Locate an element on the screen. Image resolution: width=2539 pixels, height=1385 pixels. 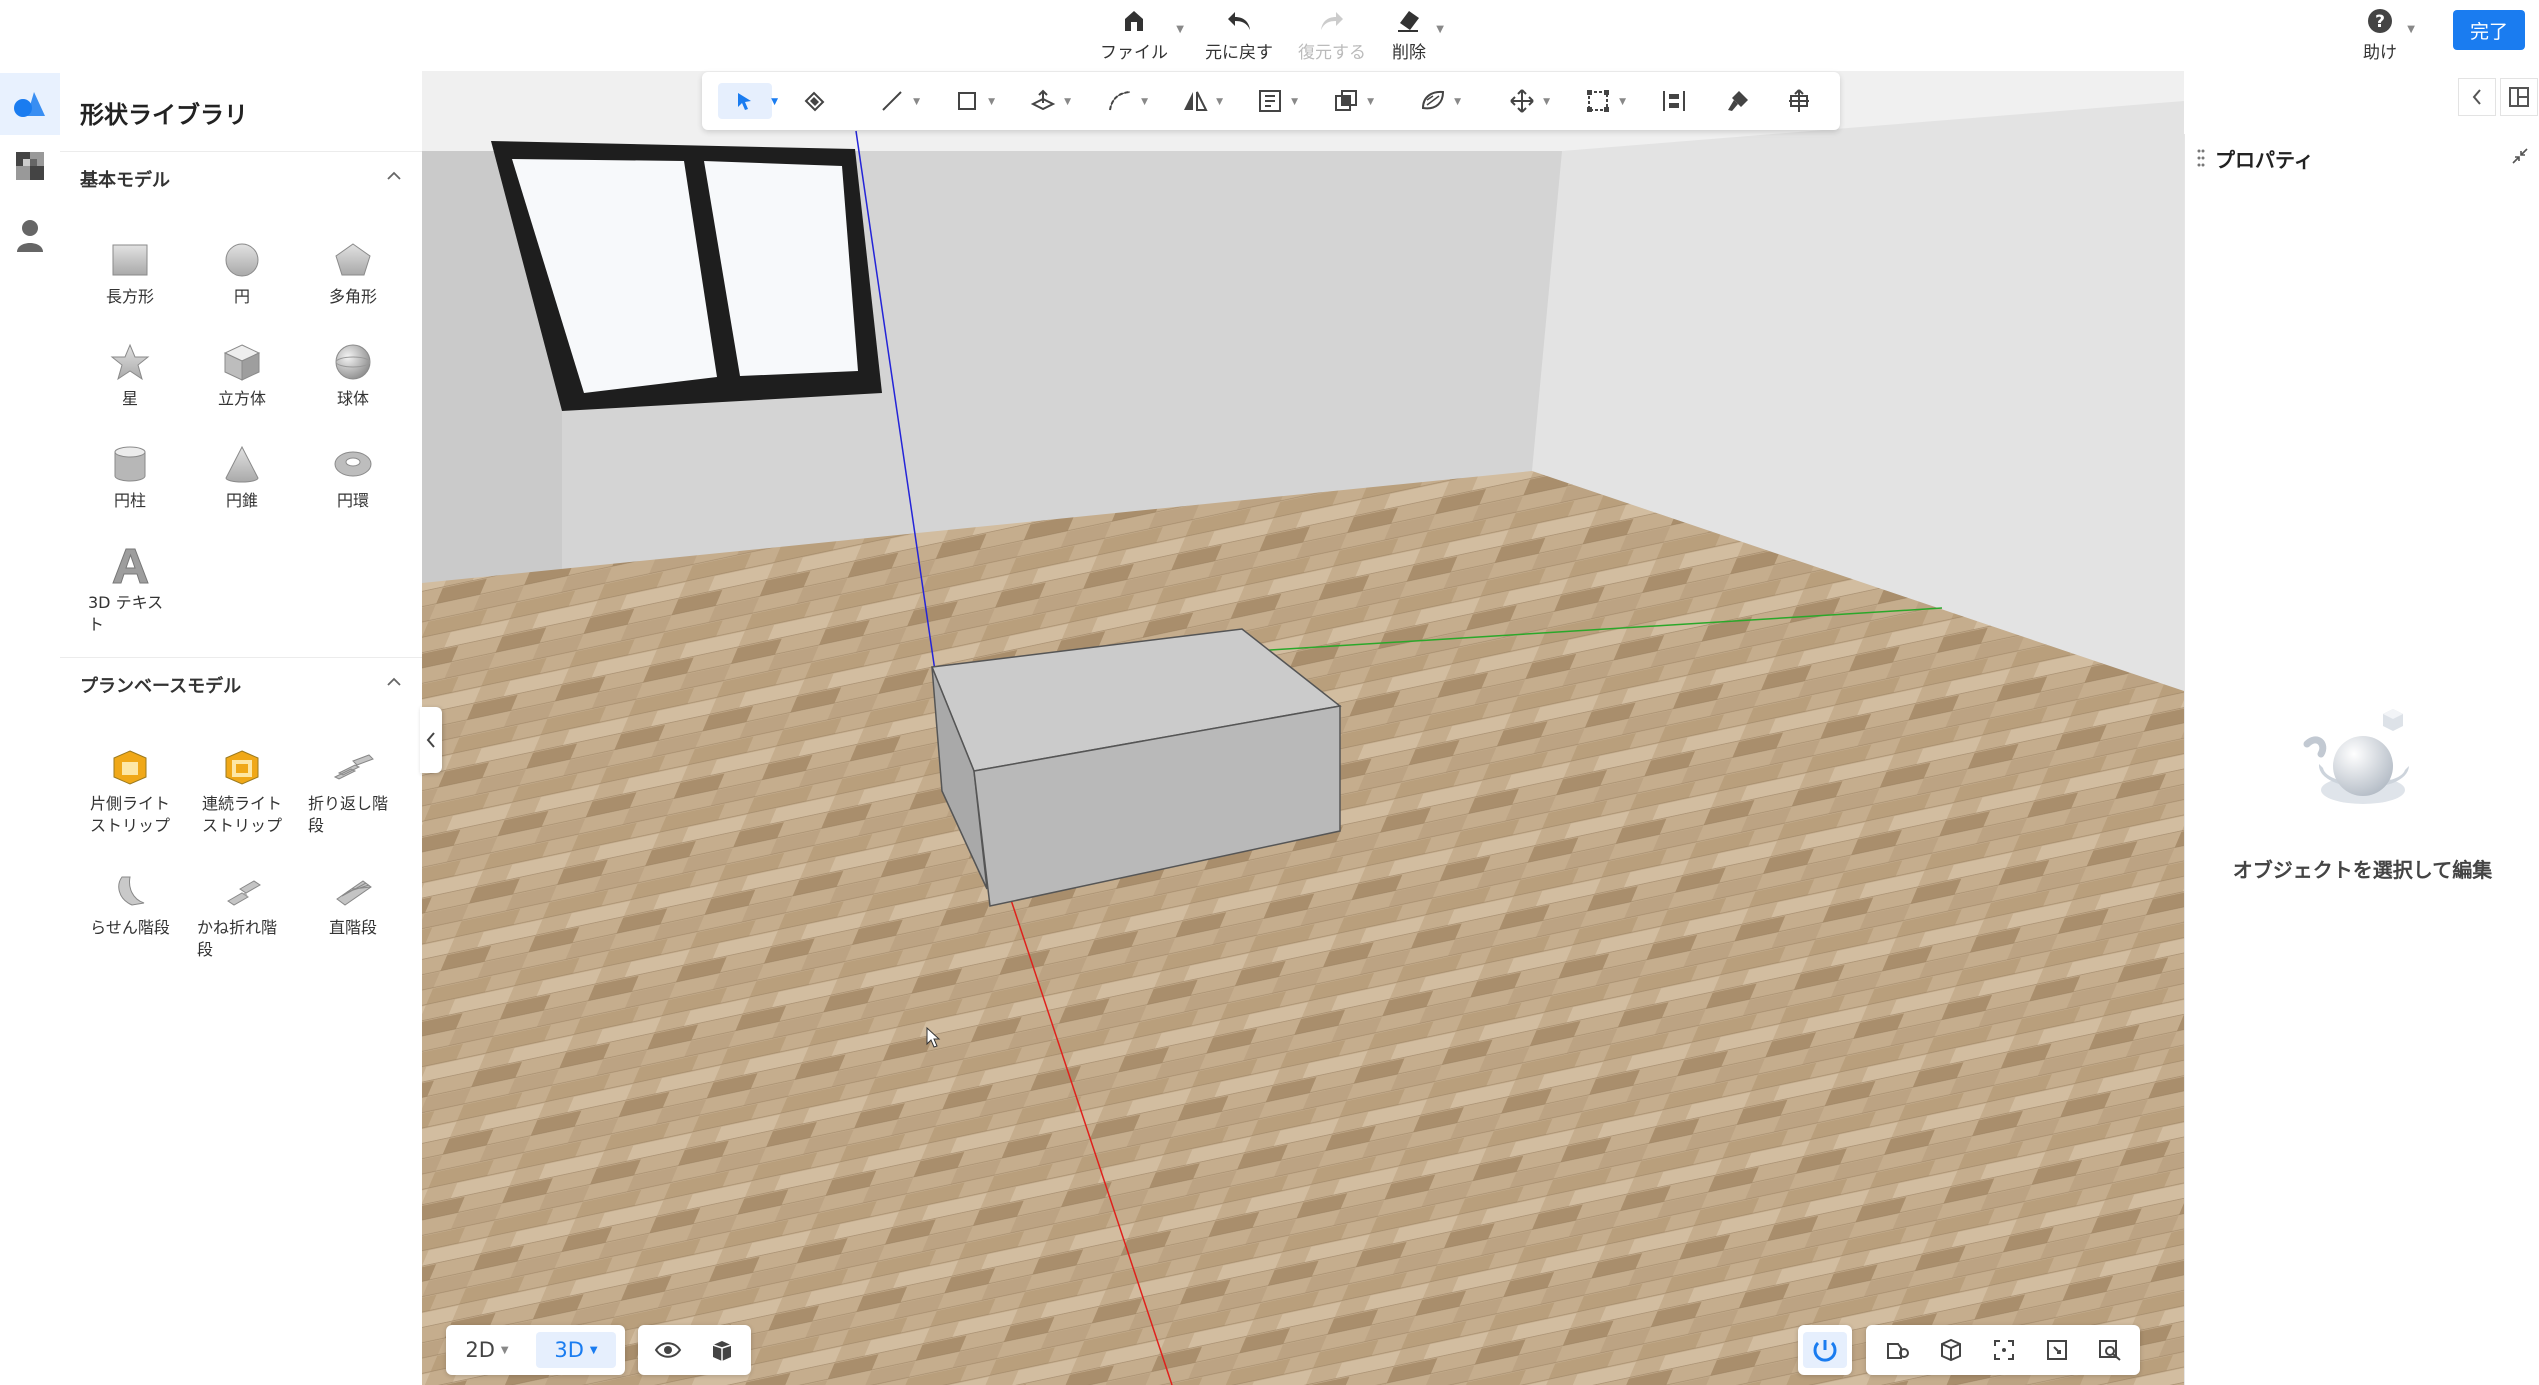
plan-continuous-light-strip: 連続ライトストリップ is located at coordinates (242, 790).